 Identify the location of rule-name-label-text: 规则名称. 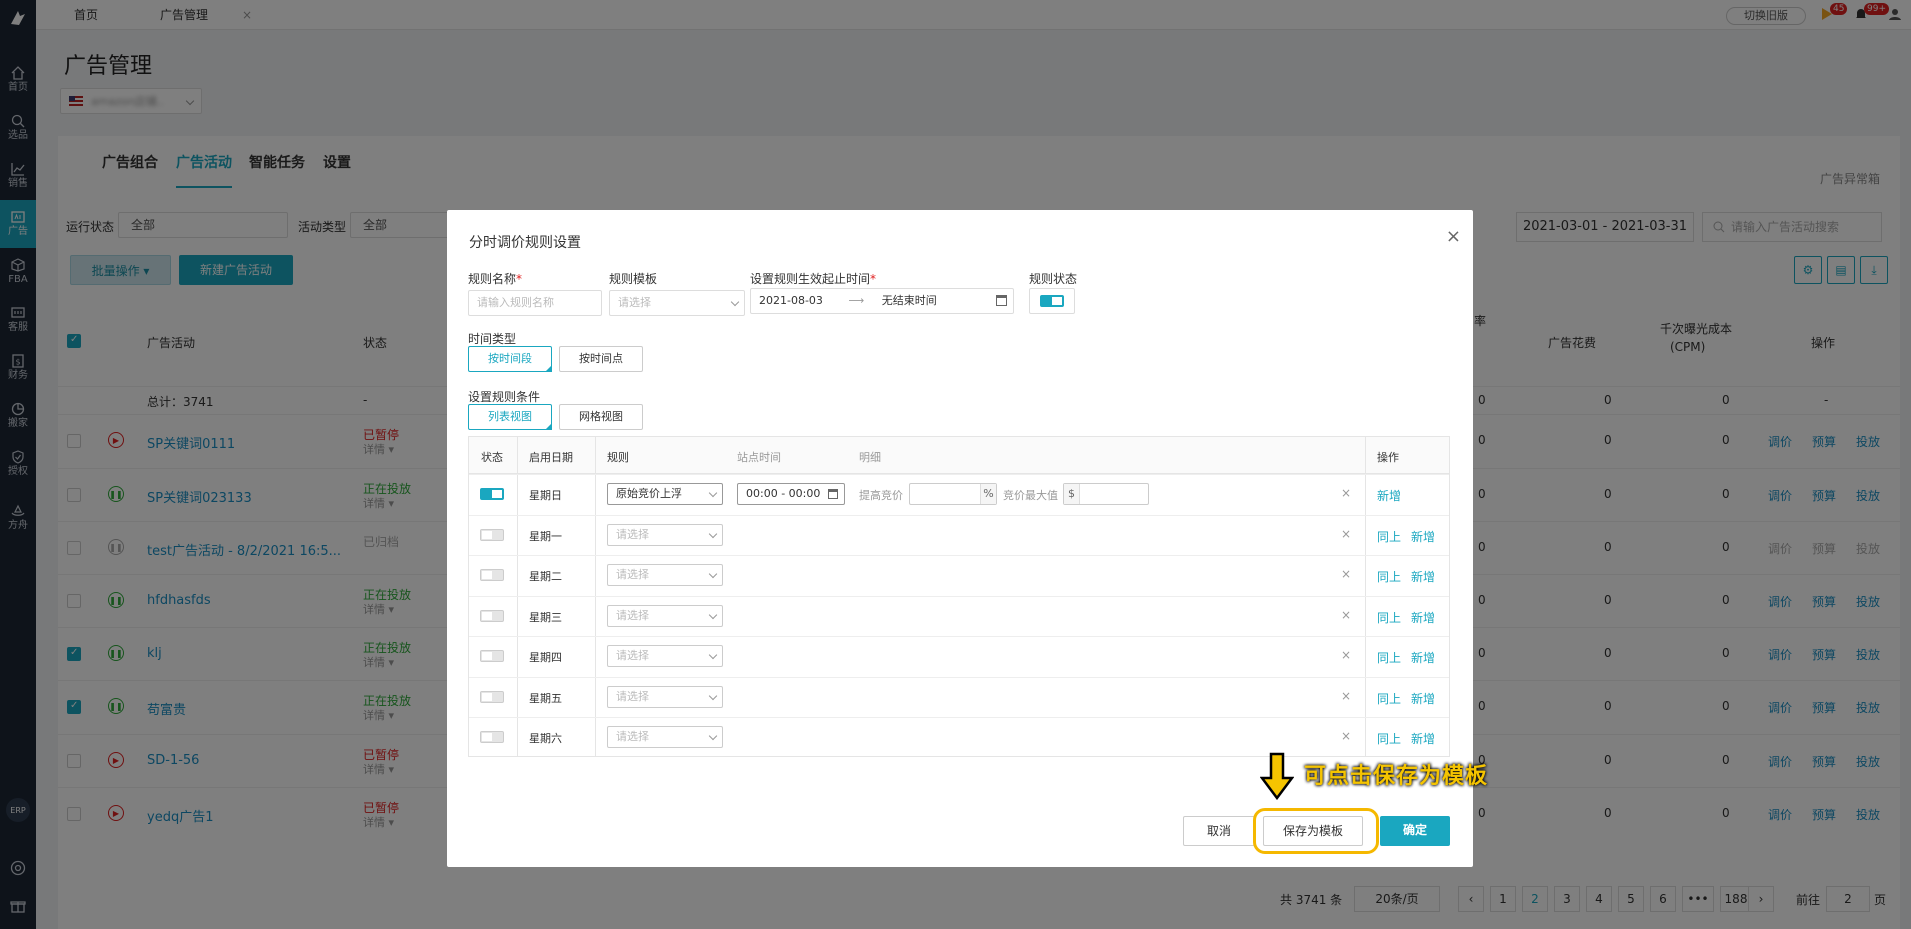
(492, 279).